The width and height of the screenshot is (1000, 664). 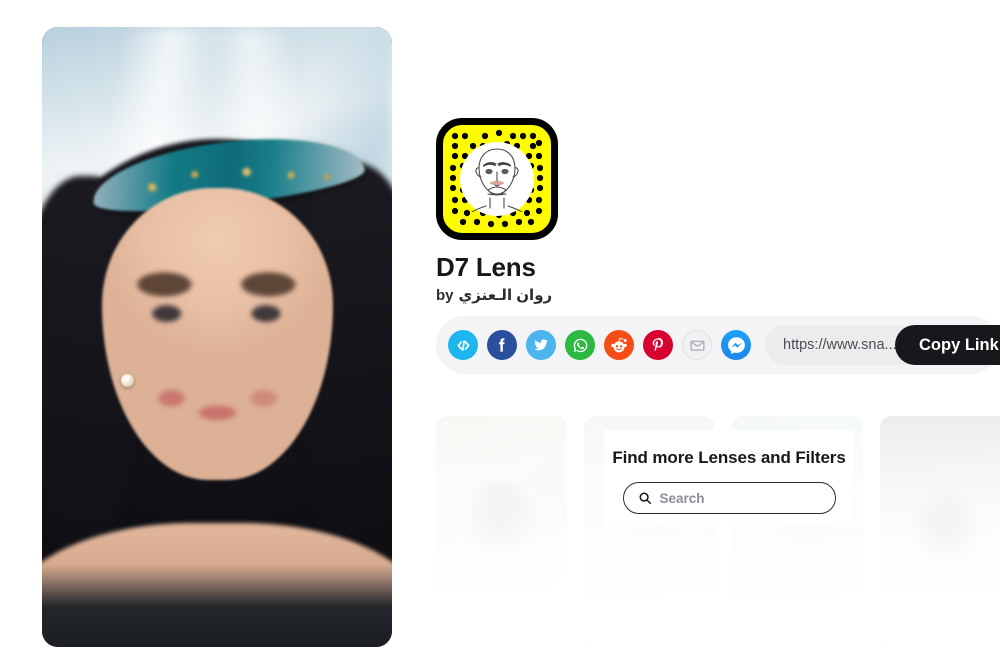 What do you see at coordinates (463, 345) in the screenshot?
I see `embed-icon` at bounding box center [463, 345].